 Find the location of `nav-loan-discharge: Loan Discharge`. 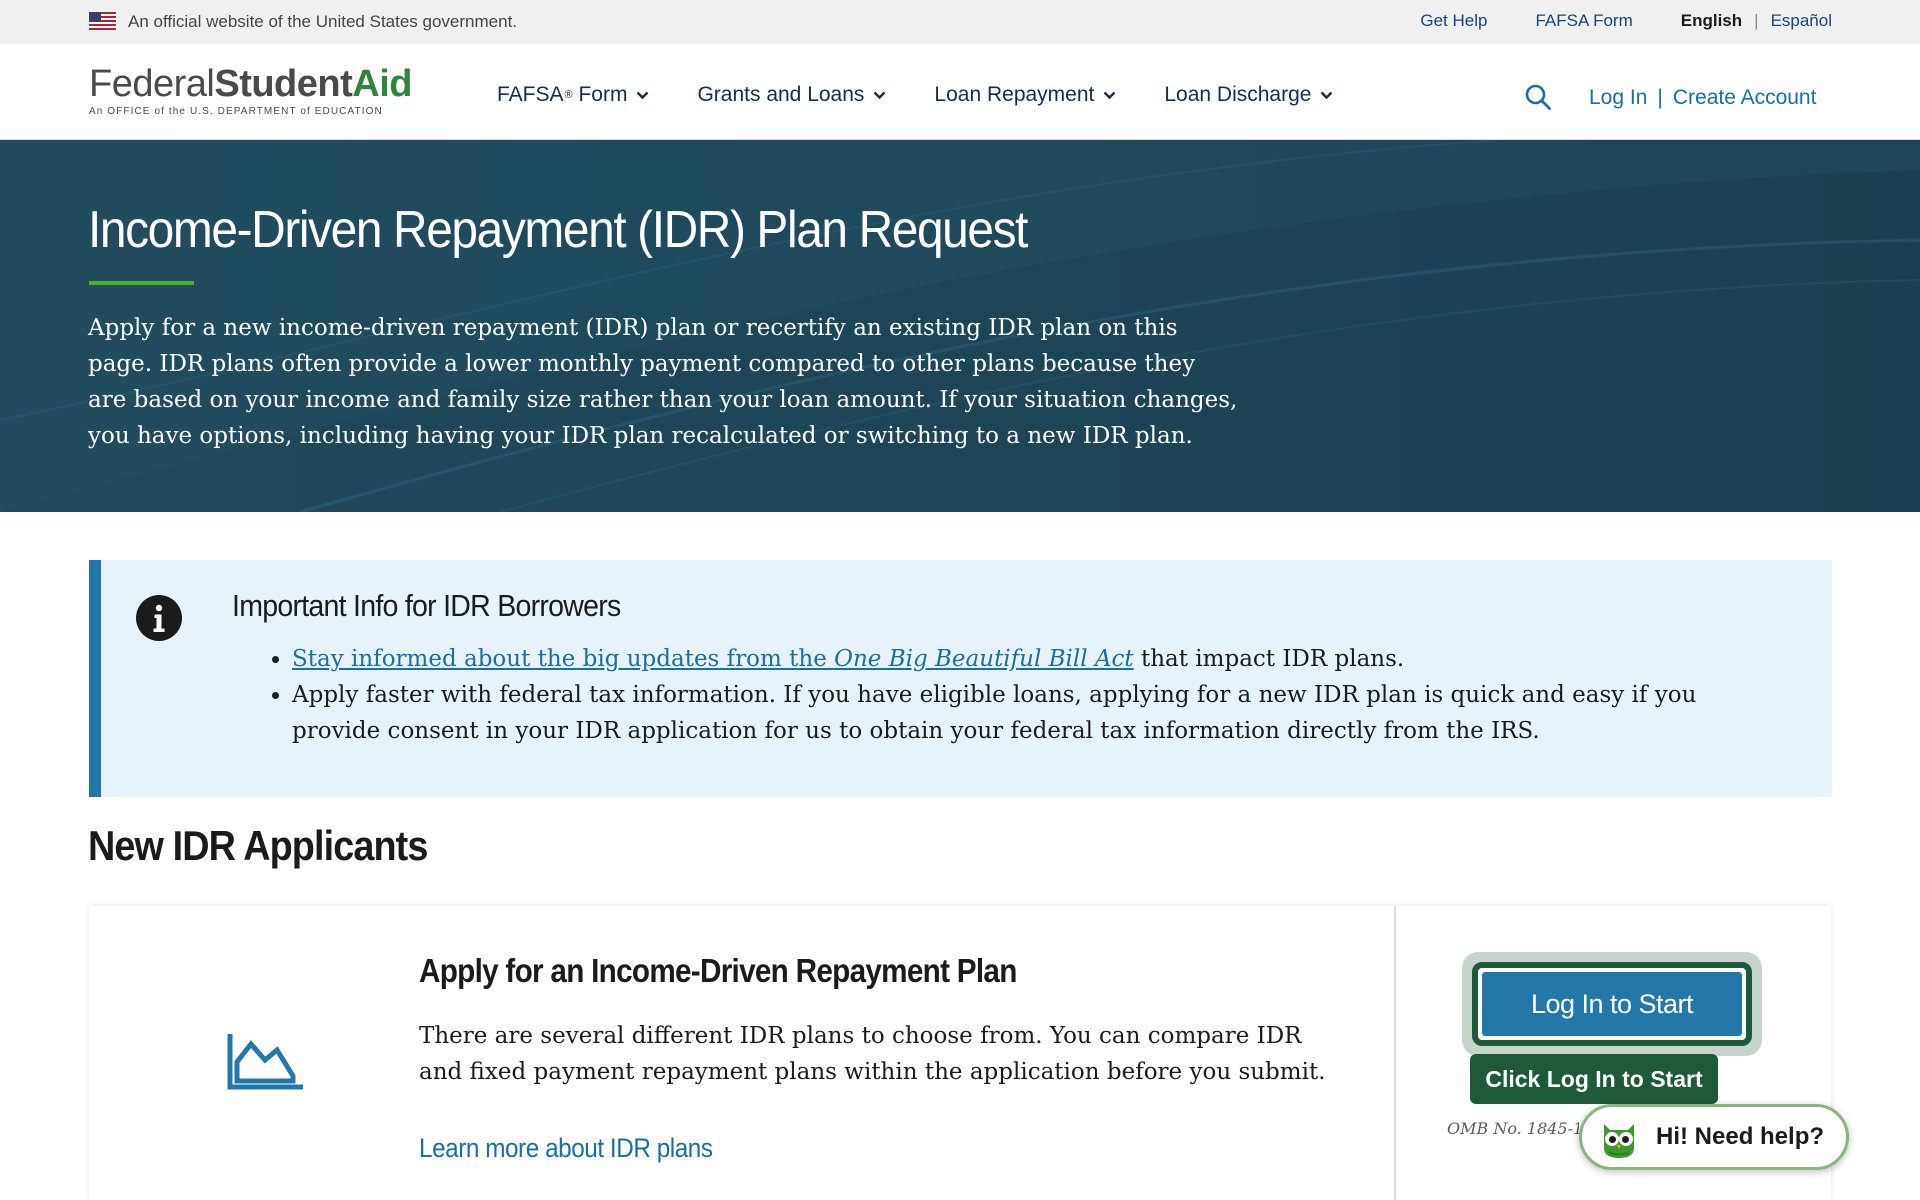

nav-loan-discharge: Loan Discharge is located at coordinates (1248, 95).